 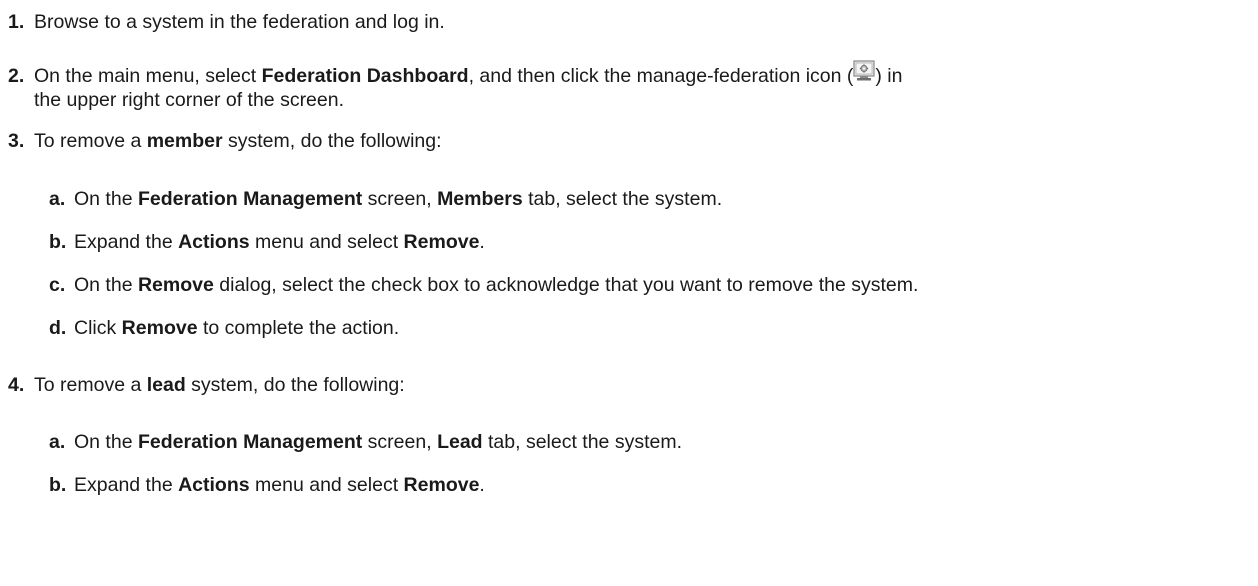 I want to click on step-3a-part1: On the, so click(x=106, y=199).